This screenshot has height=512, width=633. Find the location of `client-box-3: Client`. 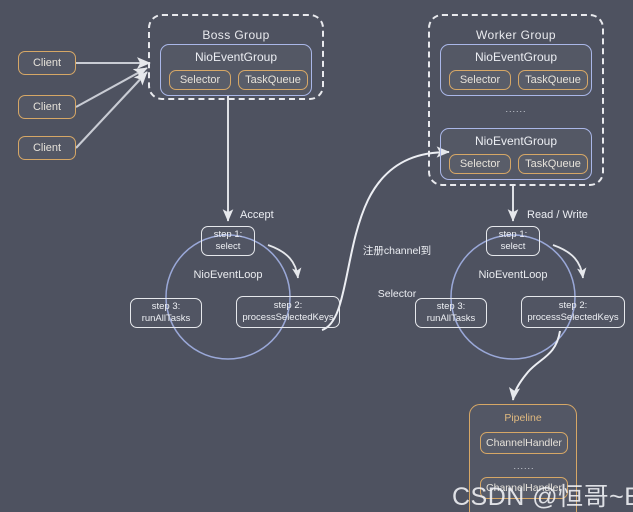

client-box-3: Client is located at coordinates (47, 148).